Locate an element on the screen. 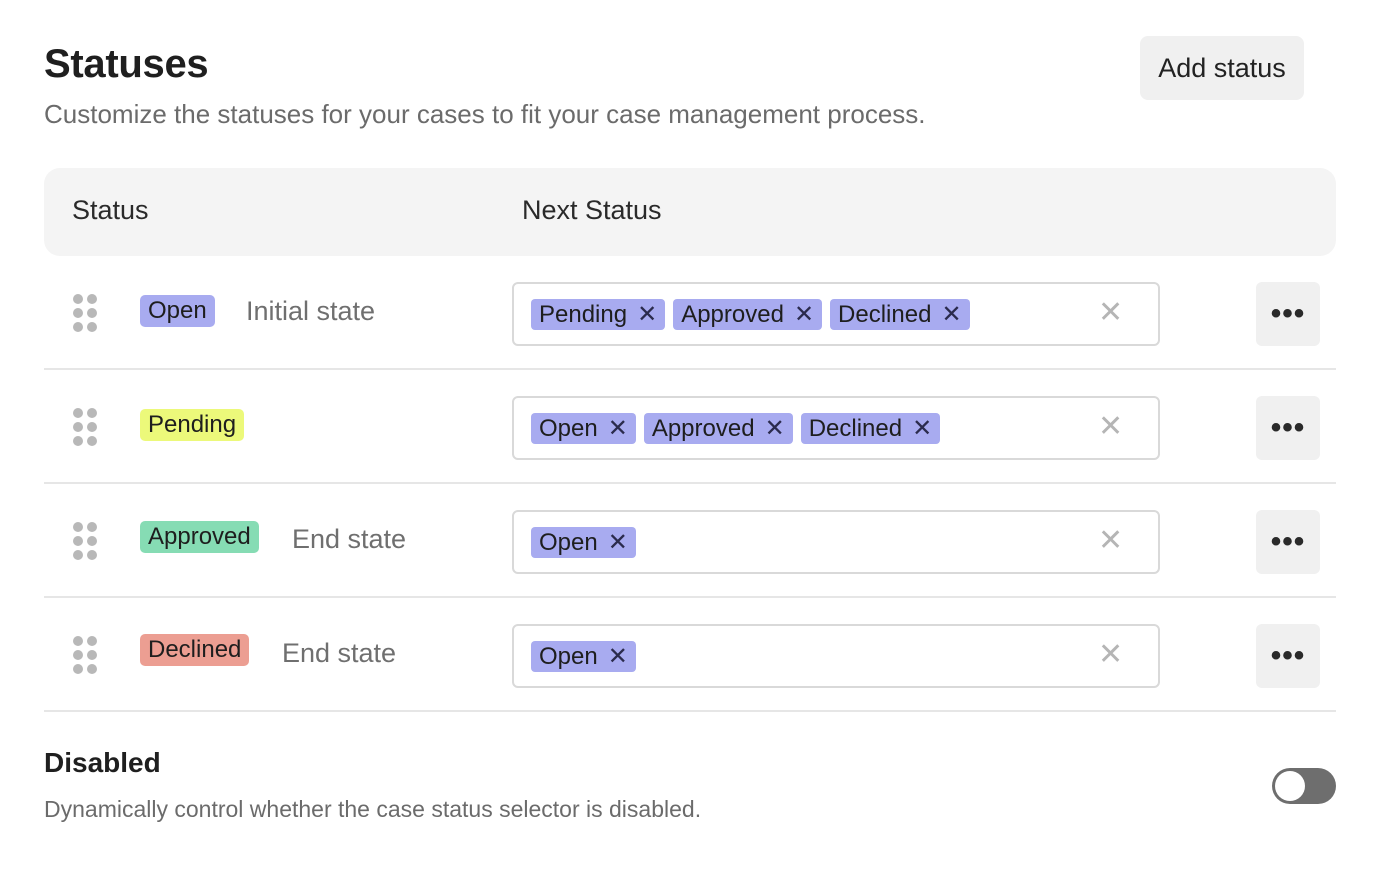 The width and height of the screenshot is (1376, 874). table-header: Status Next Status is located at coordinates (690, 212).